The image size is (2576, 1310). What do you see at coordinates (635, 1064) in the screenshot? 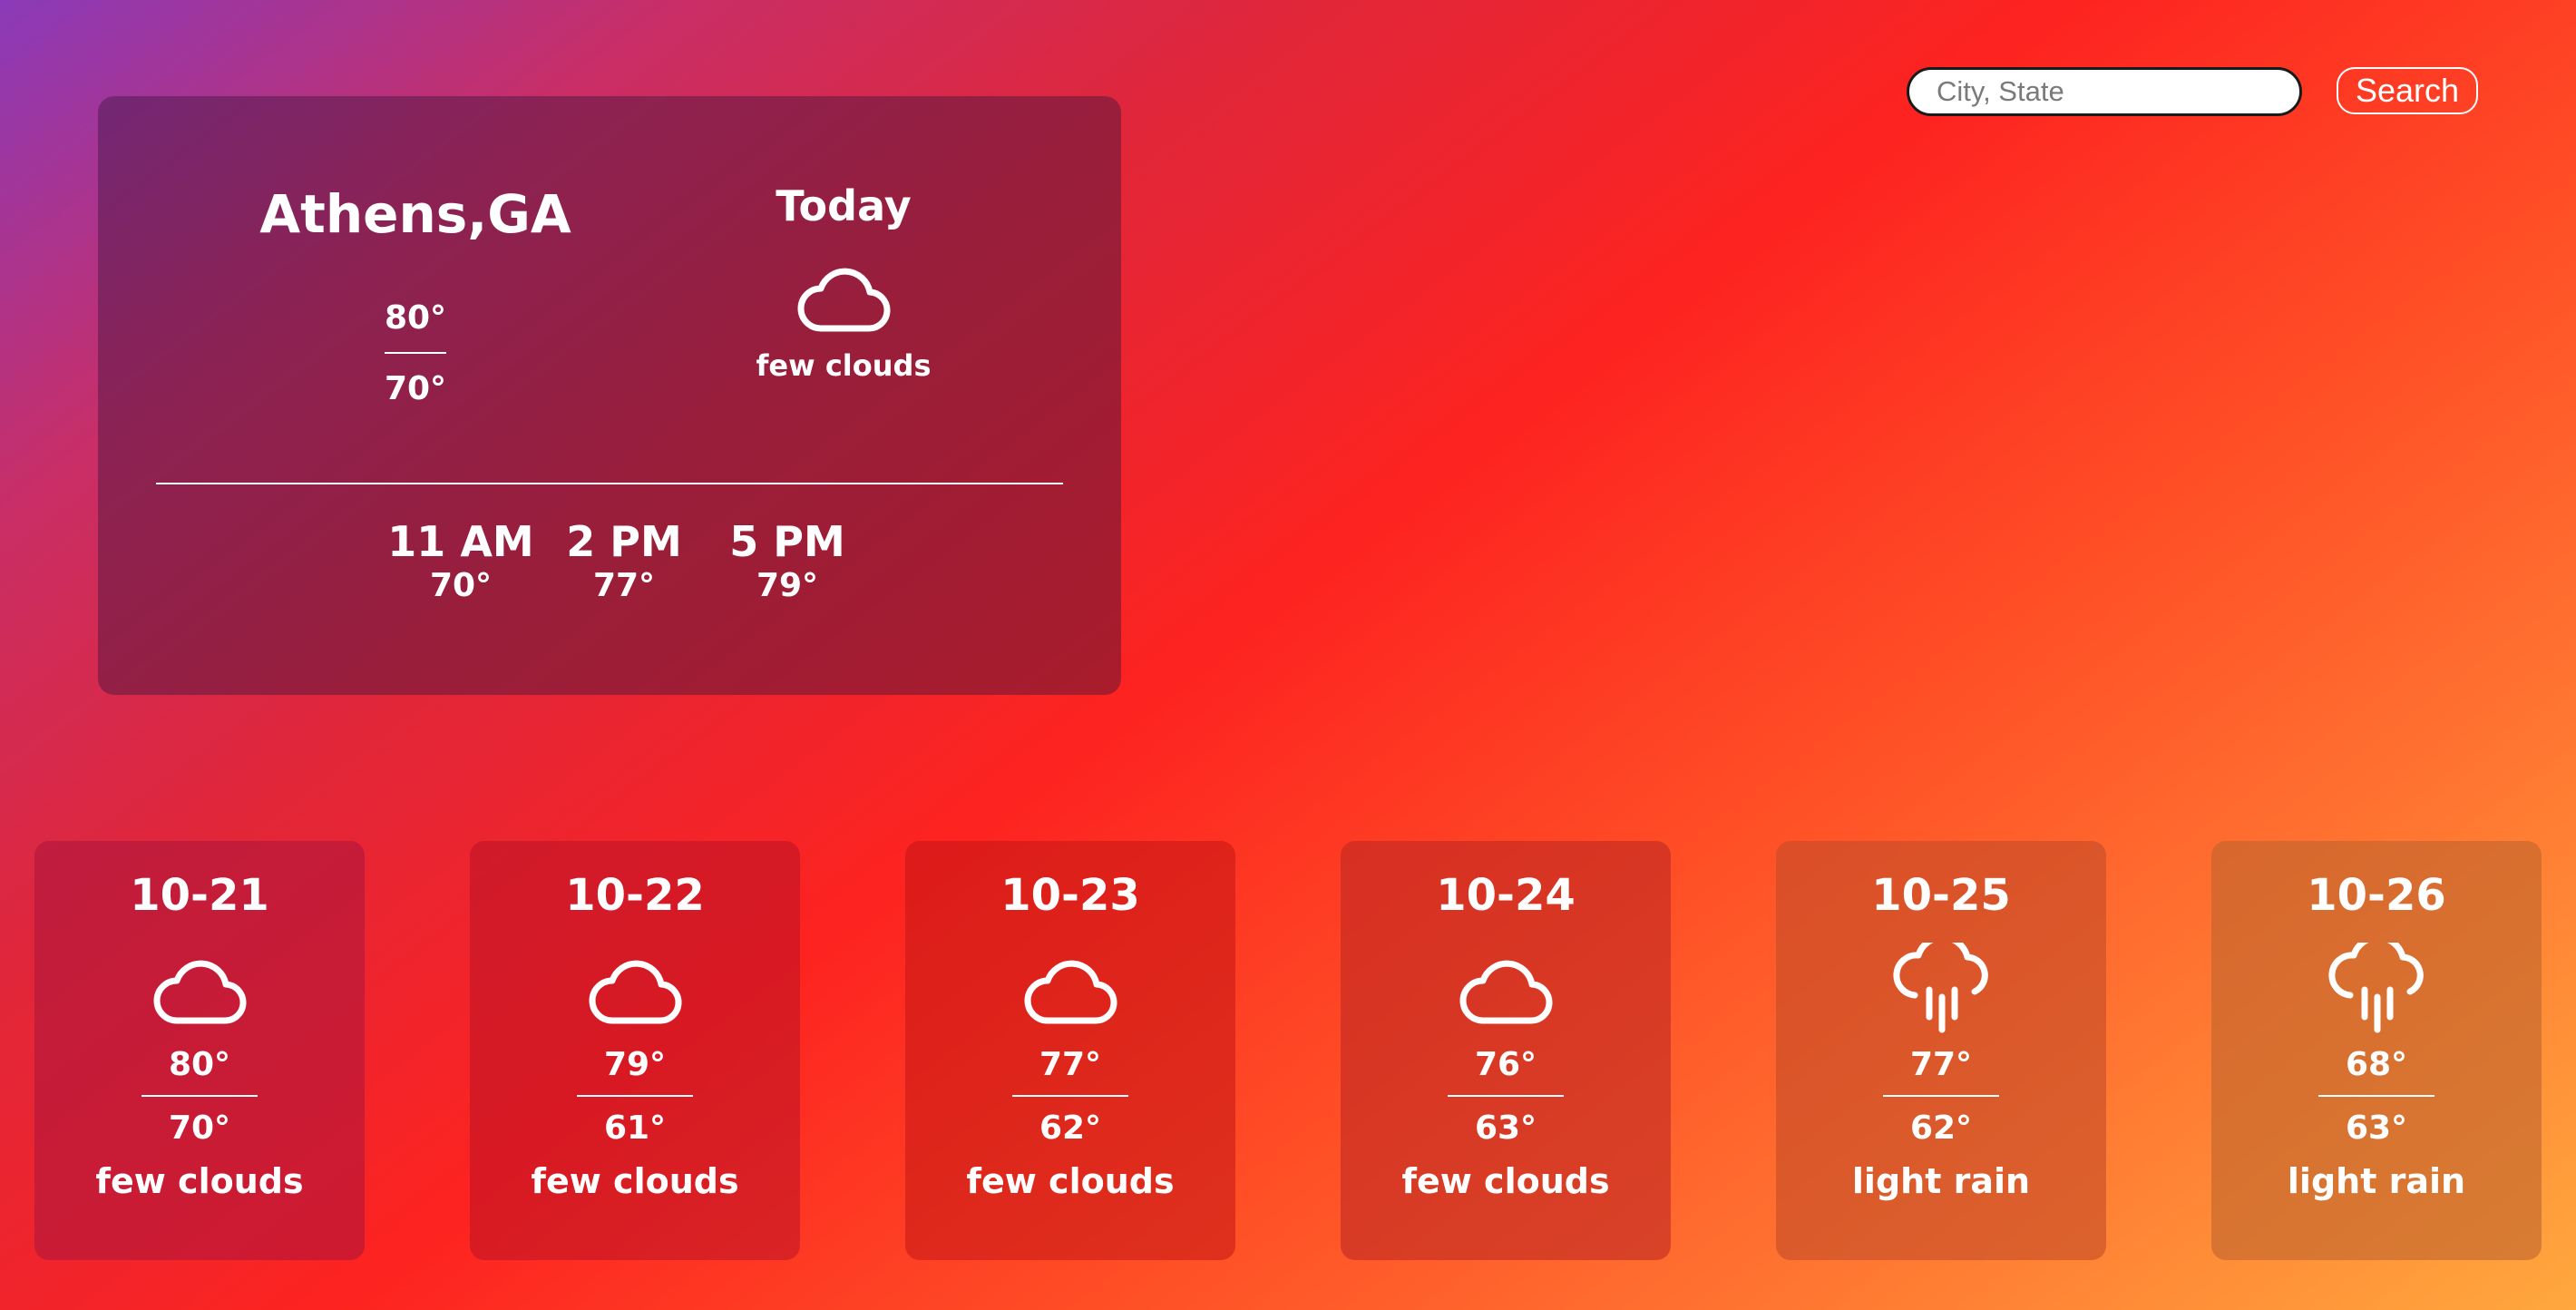
I see `forecast-high: 79°` at bounding box center [635, 1064].